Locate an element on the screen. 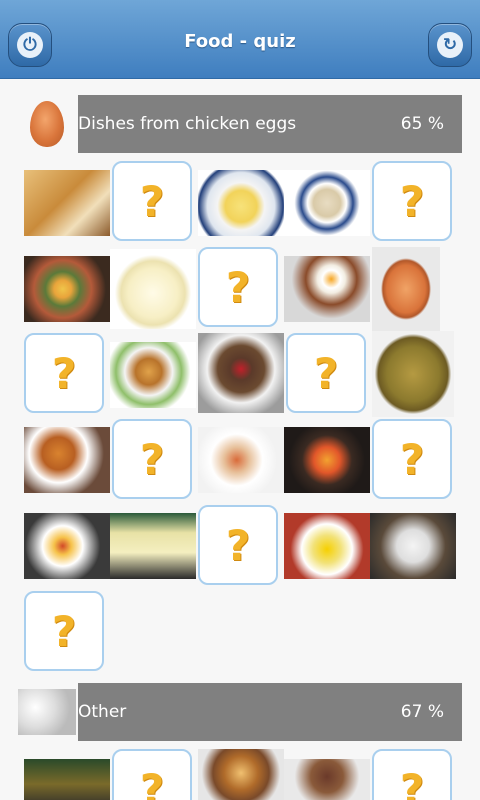 This screenshot has width=480, height=800. category-header-eggs: Dishes from chicken eggs 65 % is located at coordinates (242, 124).